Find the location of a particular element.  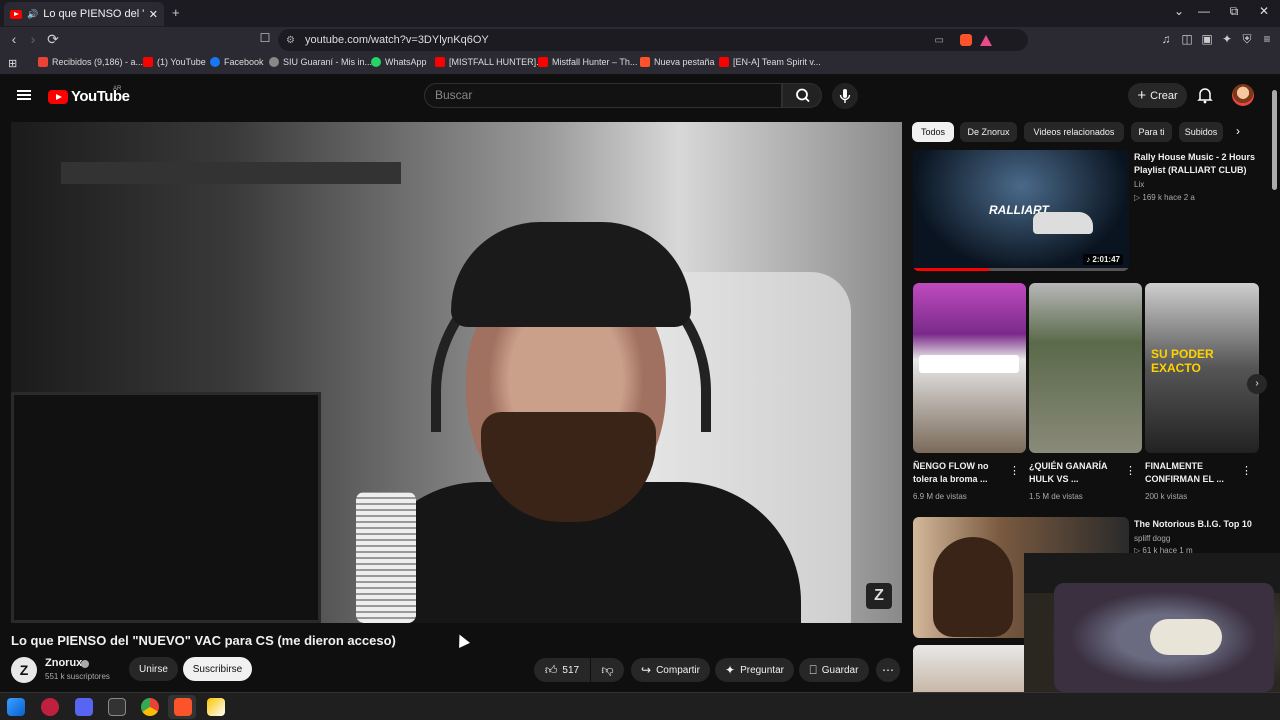

chip-de-znorux: De Znorux is located at coordinates (988, 132).